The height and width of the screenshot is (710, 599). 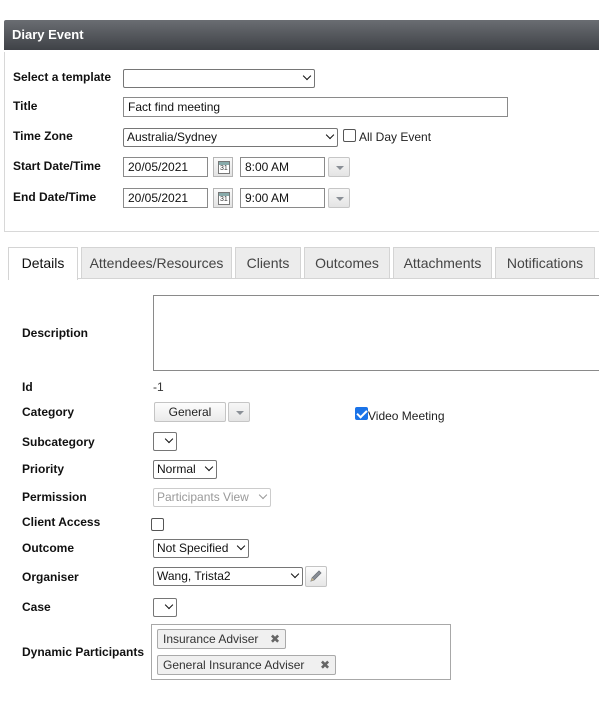 What do you see at coordinates (349, 135) in the screenshot?
I see `all-day-checkbox` at bounding box center [349, 135].